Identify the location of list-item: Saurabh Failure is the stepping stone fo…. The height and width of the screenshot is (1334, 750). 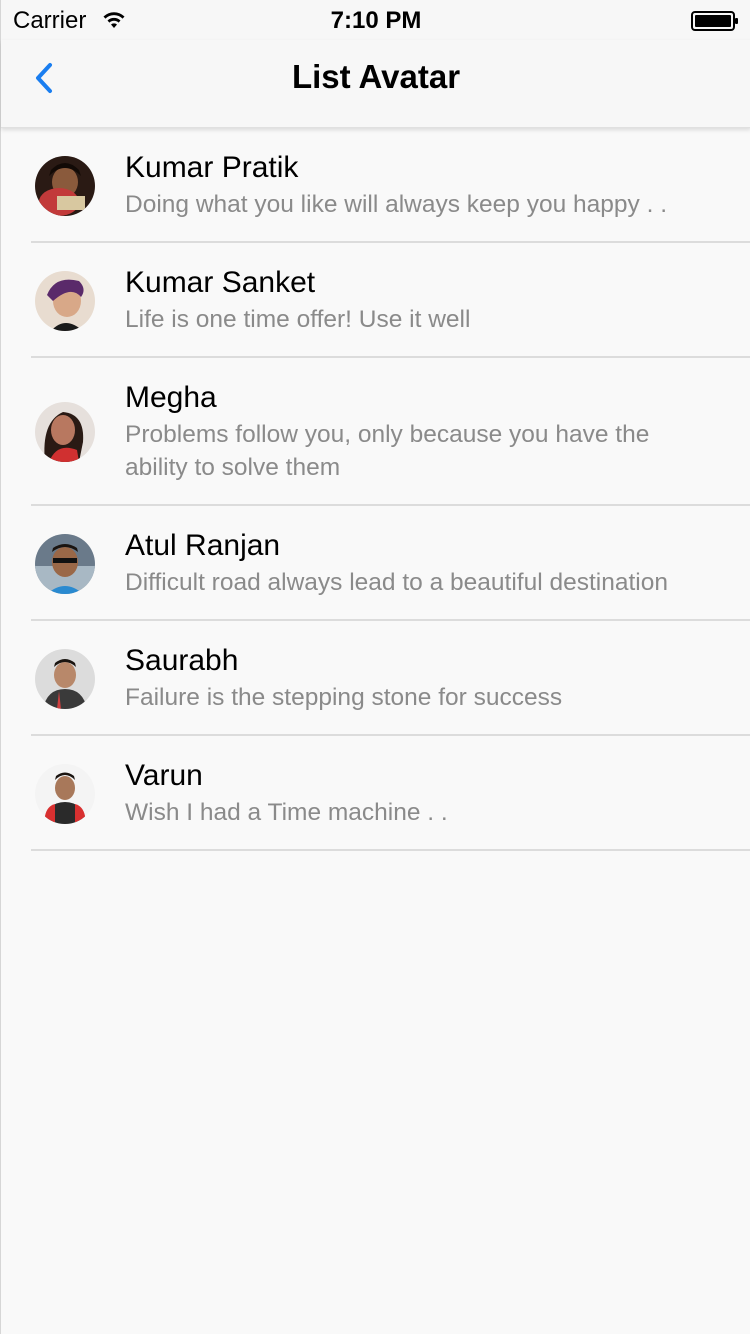
(375, 678).